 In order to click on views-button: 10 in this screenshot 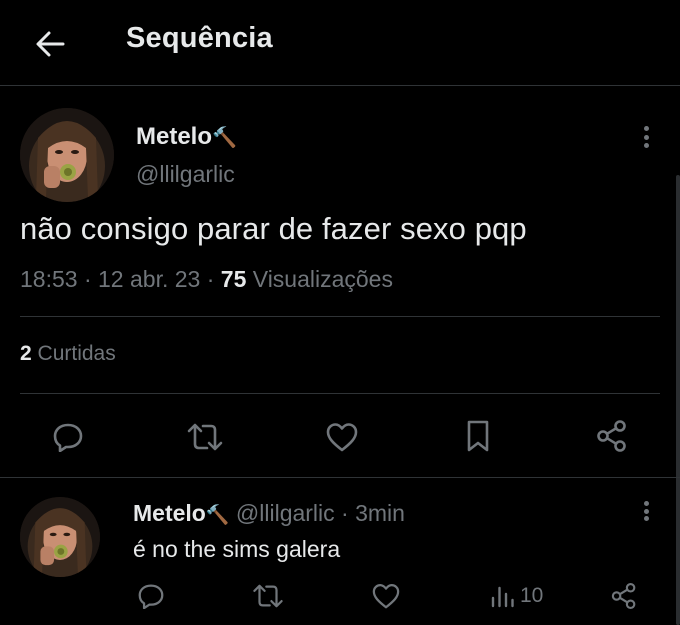, I will do `click(525, 596)`.